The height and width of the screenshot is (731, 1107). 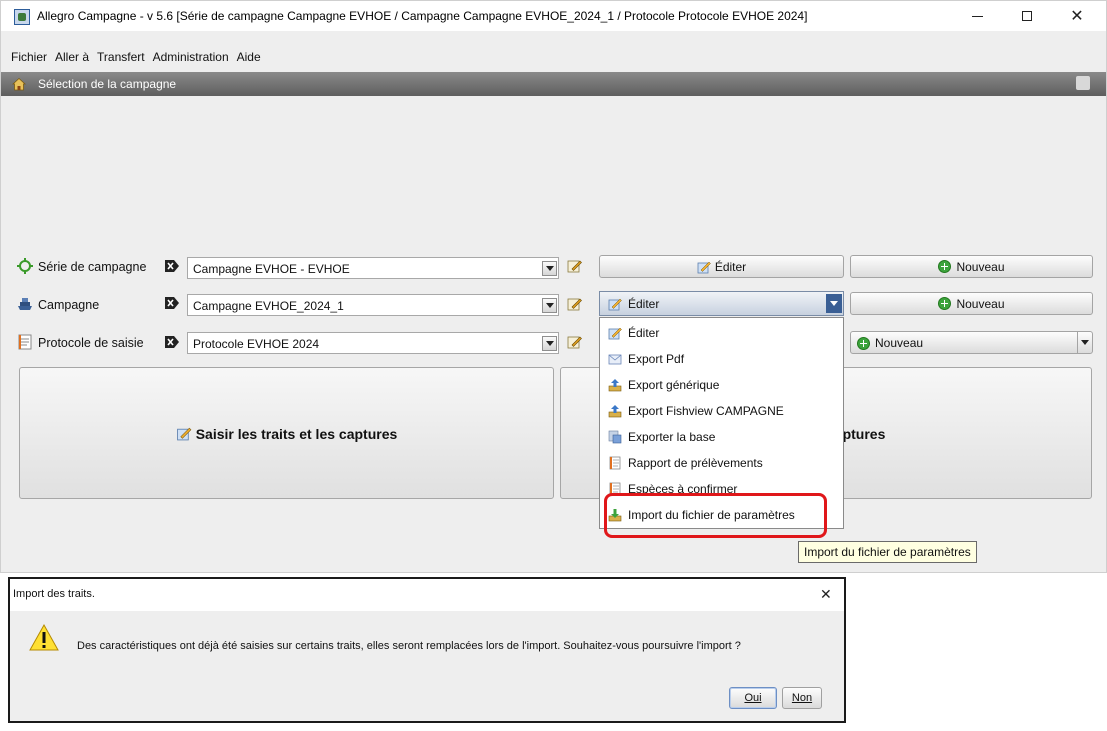 What do you see at coordinates (121, 57) in the screenshot?
I see `menu-transfert: Transfert` at bounding box center [121, 57].